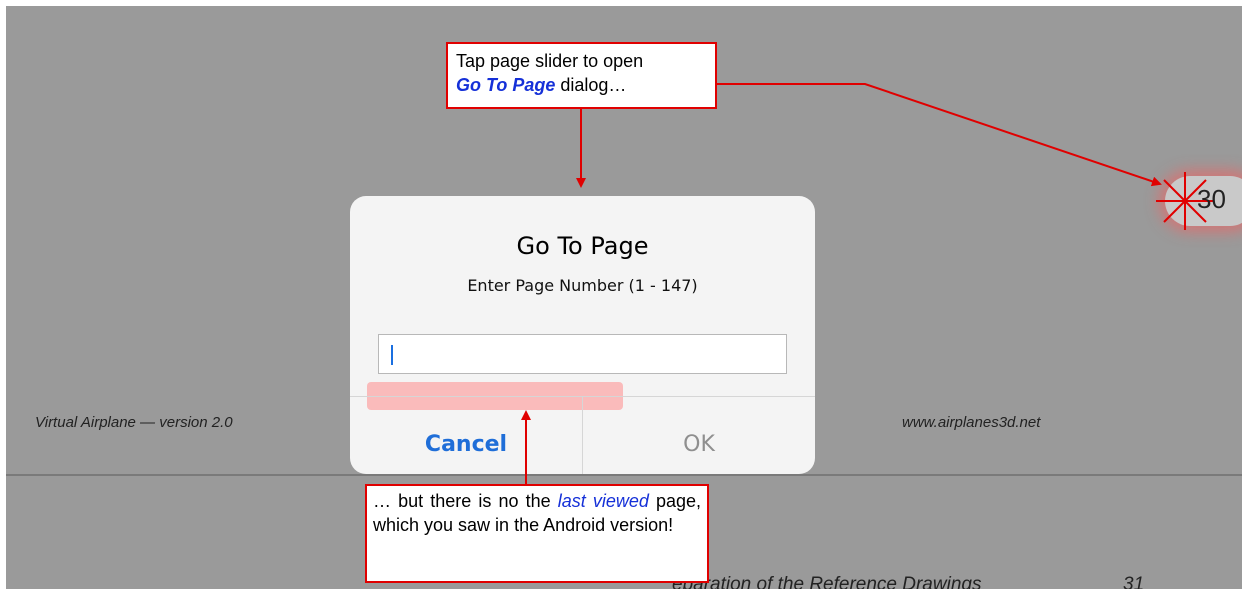  Describe the element at coordinates (971, 422) in the screenshot. I see `page-footer-right: www.airplanes3d.net` at that location.